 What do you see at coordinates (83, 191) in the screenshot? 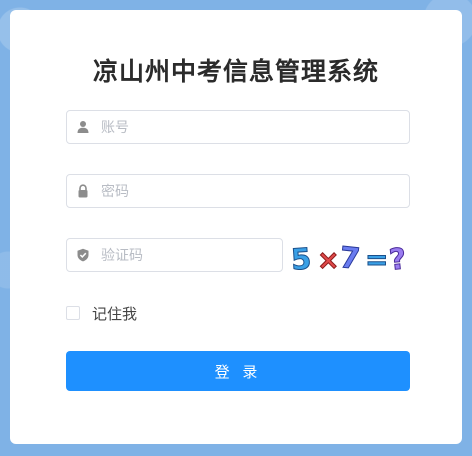
I see `lock-icon` at bounding box center [83, 191].